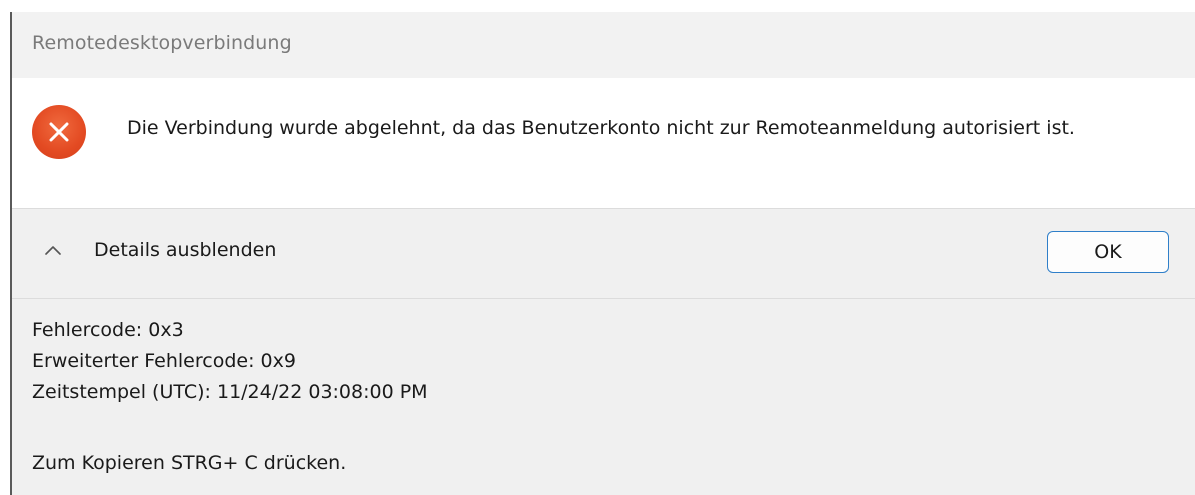 This screenshot has height=495, width=1195. I want to click on extended-error-code: Erweiterter Fehlercode: 0x9, so click(164, 361).